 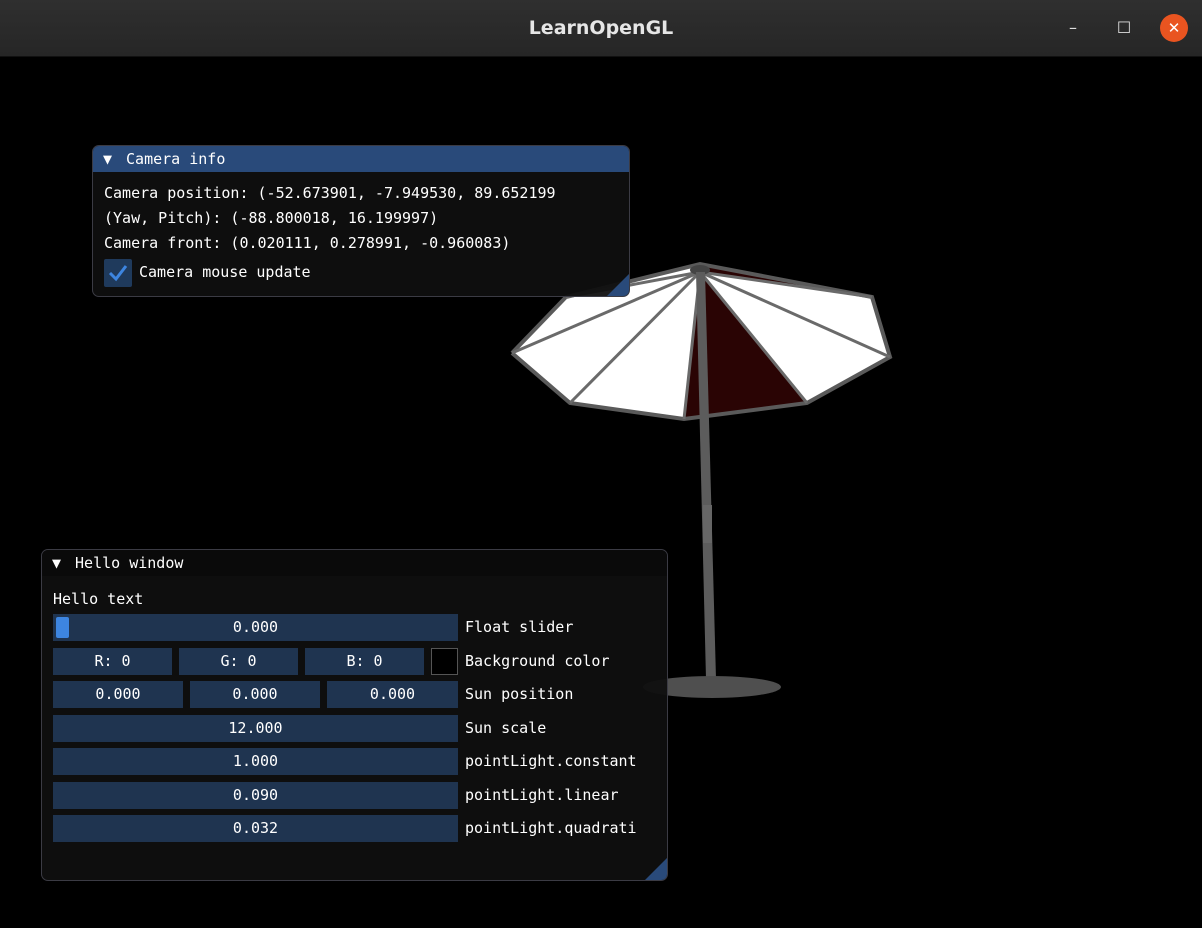 What do you see at coordinates (118, 694) in the screenshot?
I see `sun-position-x: 0.000` at bounding box center [118, 694].